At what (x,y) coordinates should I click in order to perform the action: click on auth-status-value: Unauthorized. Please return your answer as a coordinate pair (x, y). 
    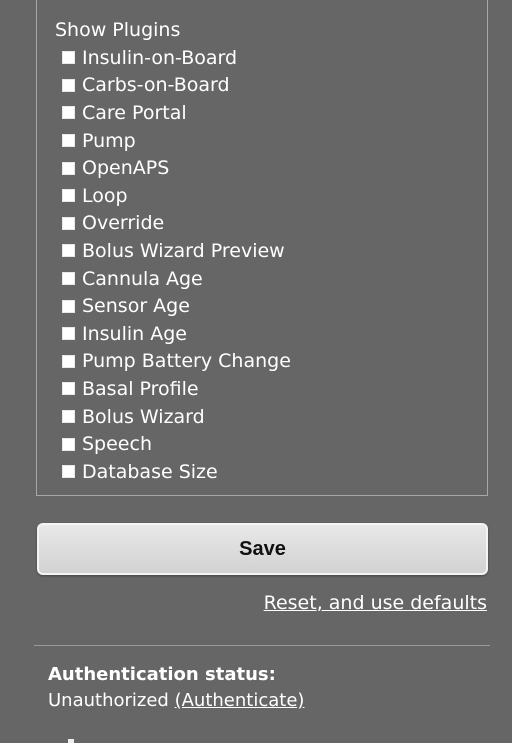
    Looking at the image, I should click on (108, 700).